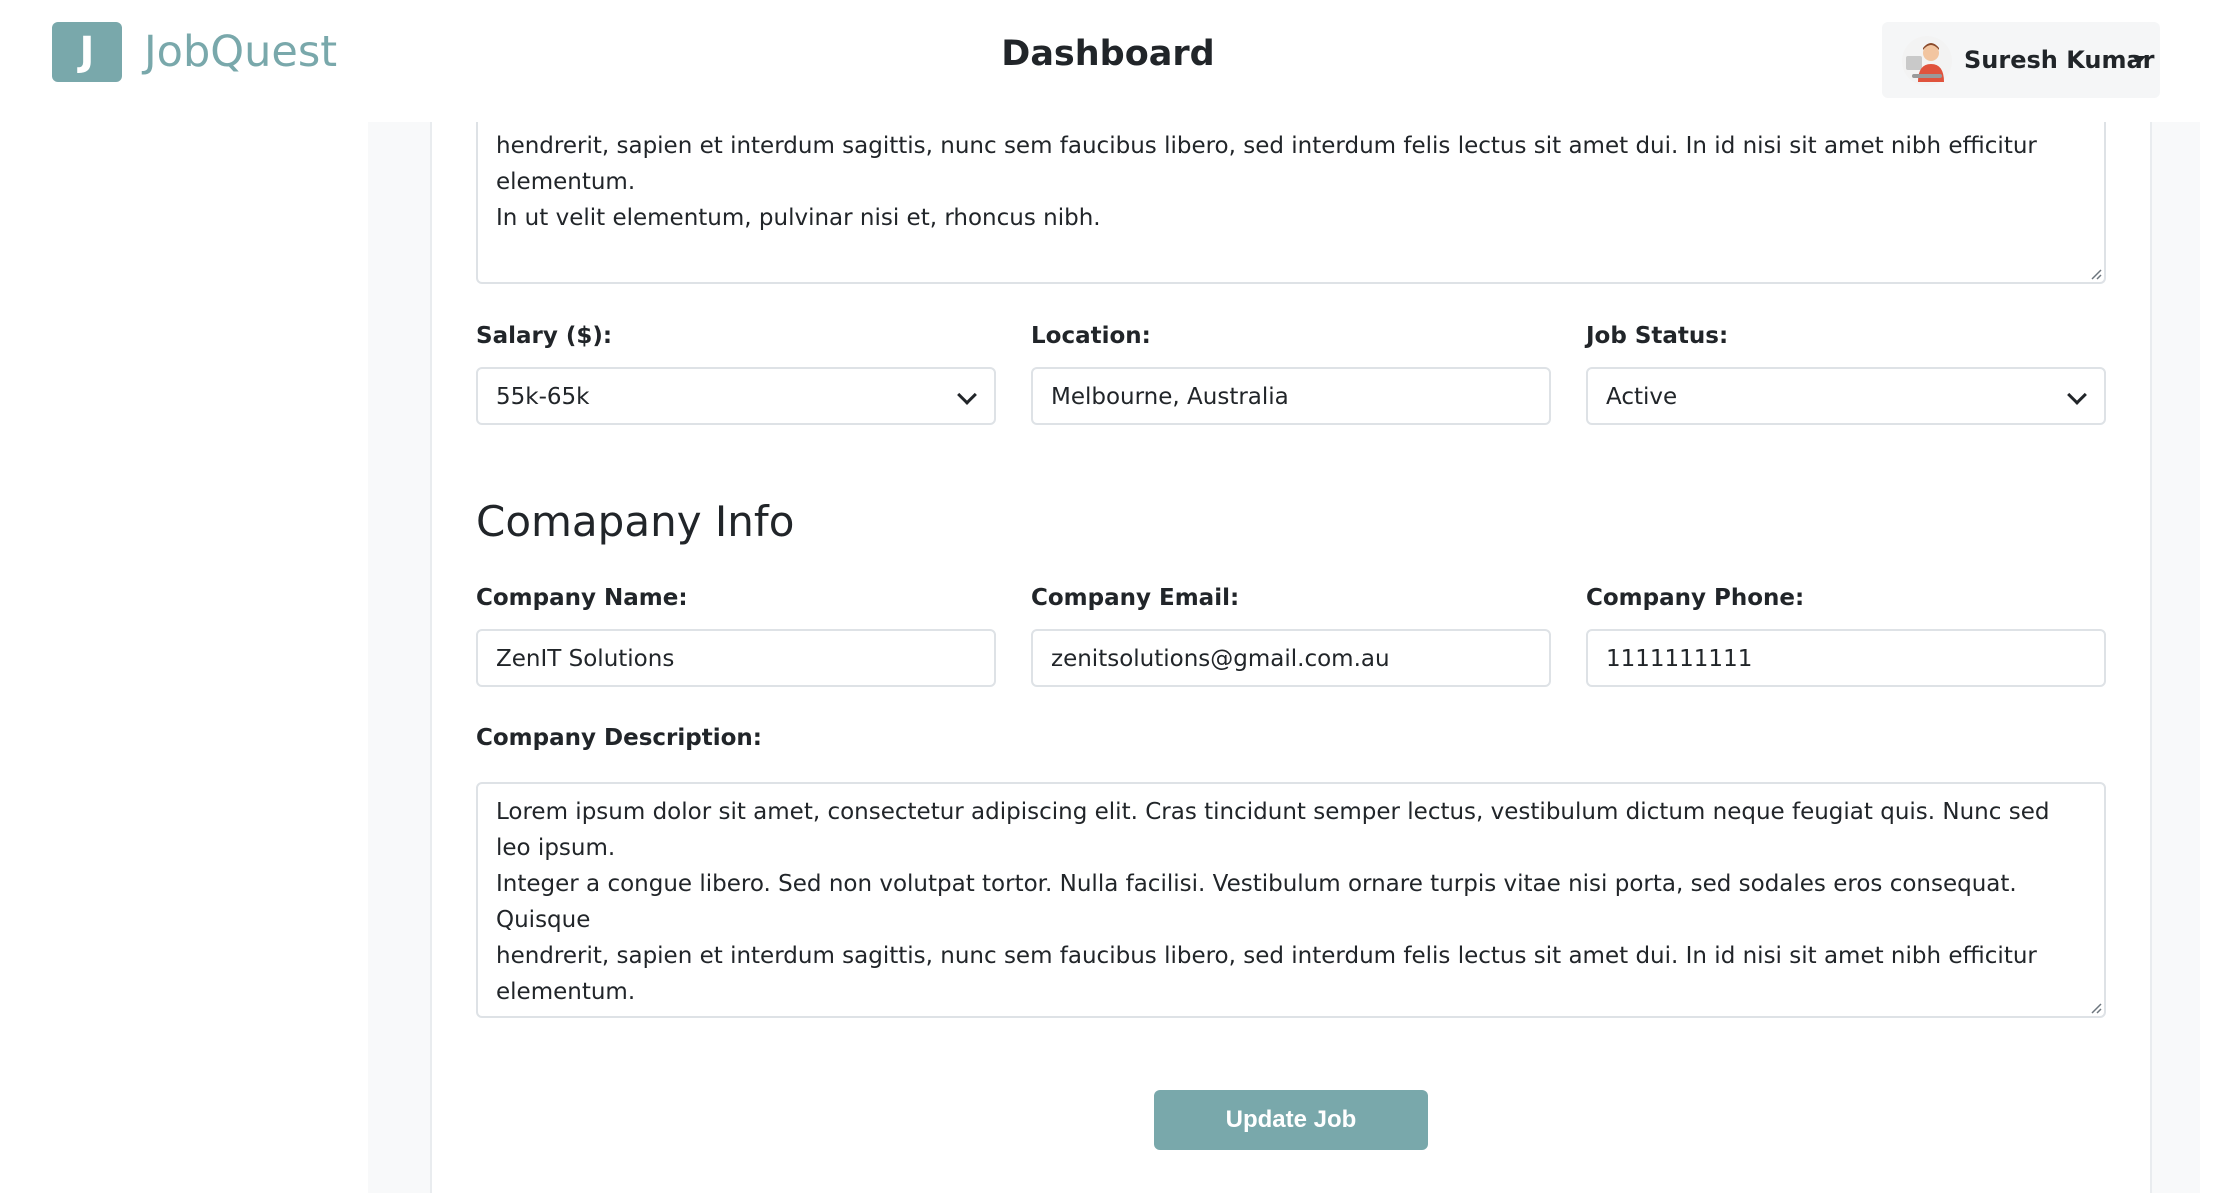 This screenshot has width=2216, height=1193. What do you see at coordinates (585, 659) in the screenshot?
I see `company-name-value: ZenIT Solutions` at bounding box center [585, 659].